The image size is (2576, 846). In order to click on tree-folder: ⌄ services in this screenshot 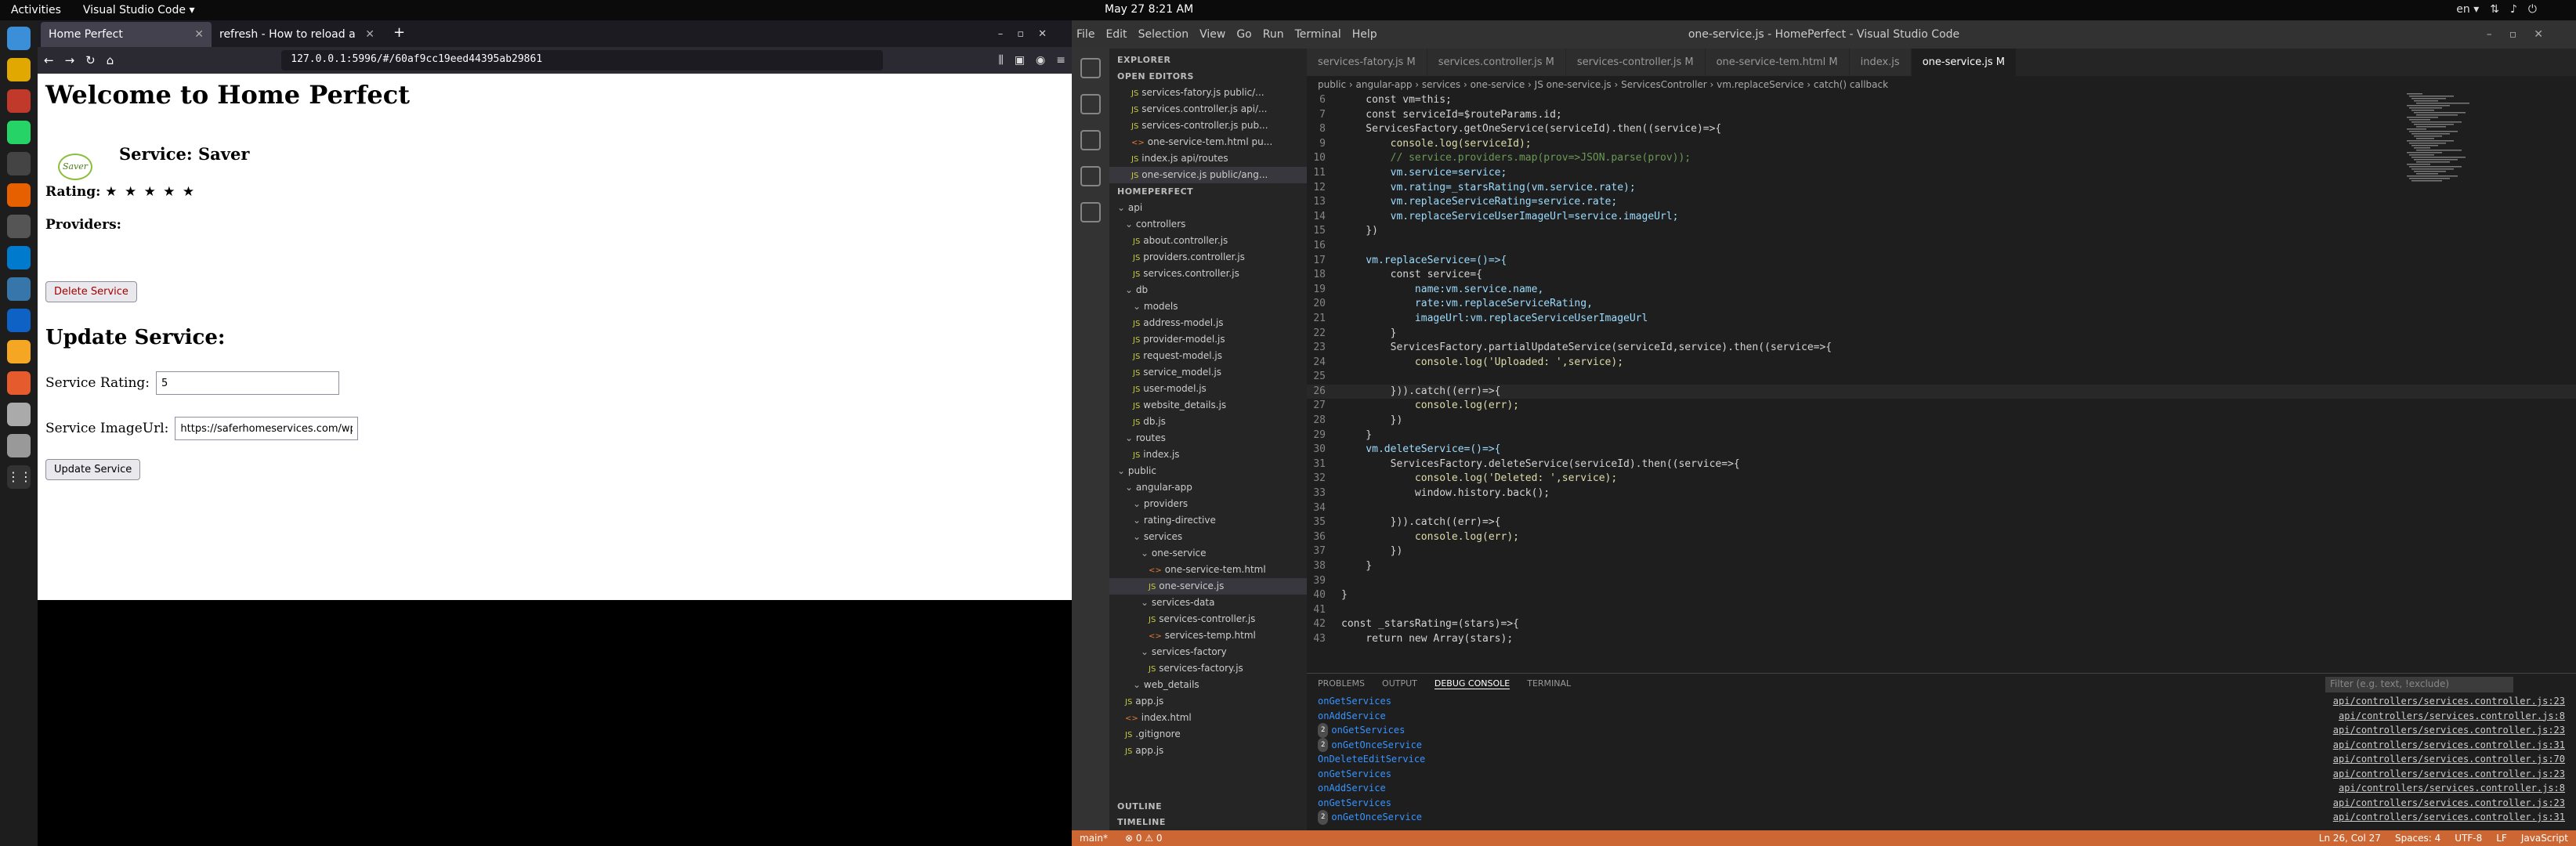, I will do `click(1208, 537)`.